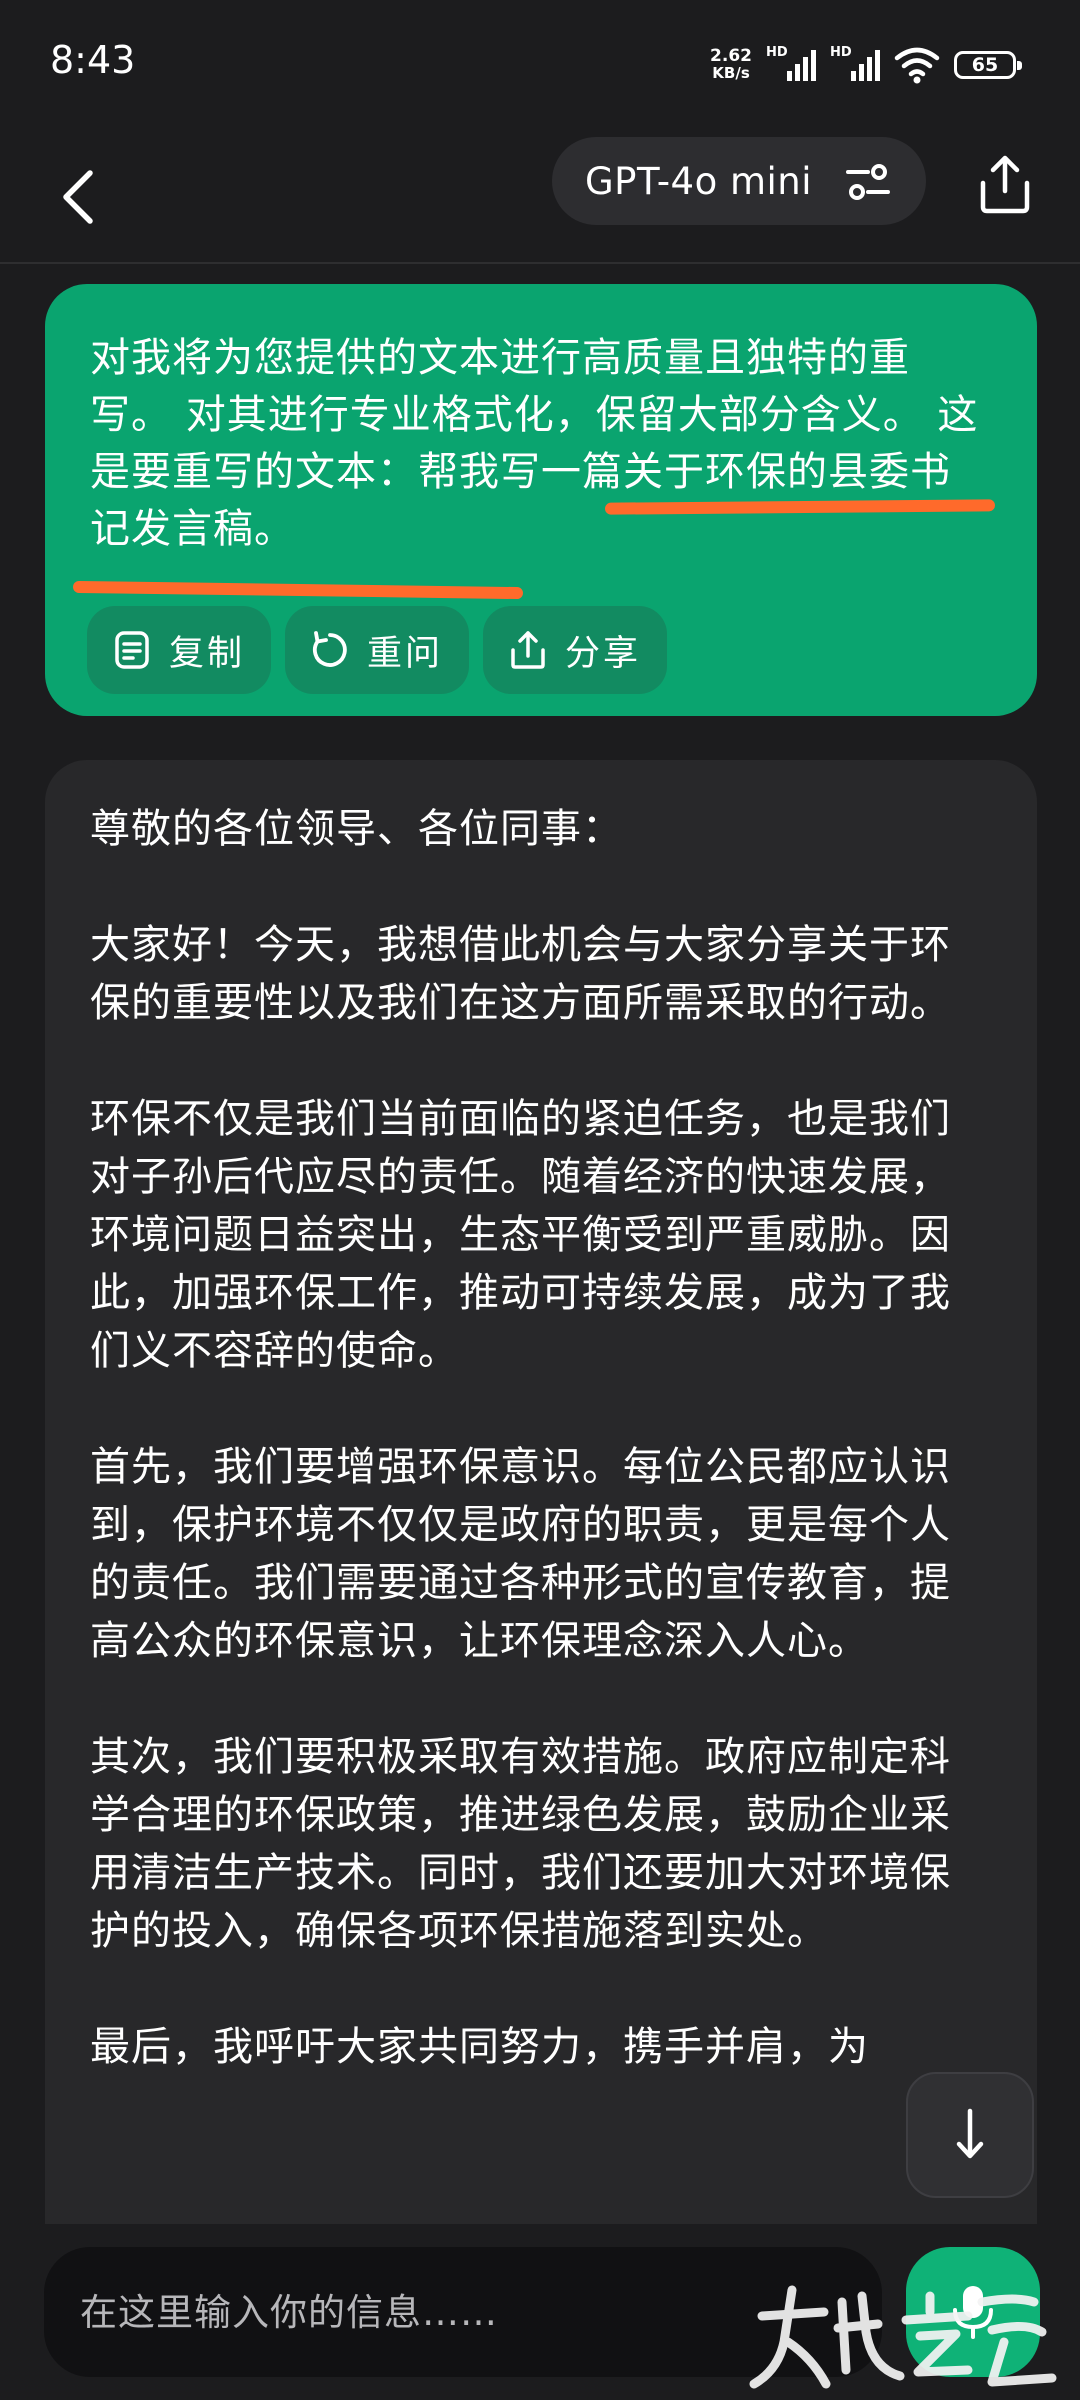 The height and width of the screenshot is (2400, 1080). What do you see at coordinates (985, 65) in the screenshot?
I see `battery-level: 65` at bounding box center [985, 65].